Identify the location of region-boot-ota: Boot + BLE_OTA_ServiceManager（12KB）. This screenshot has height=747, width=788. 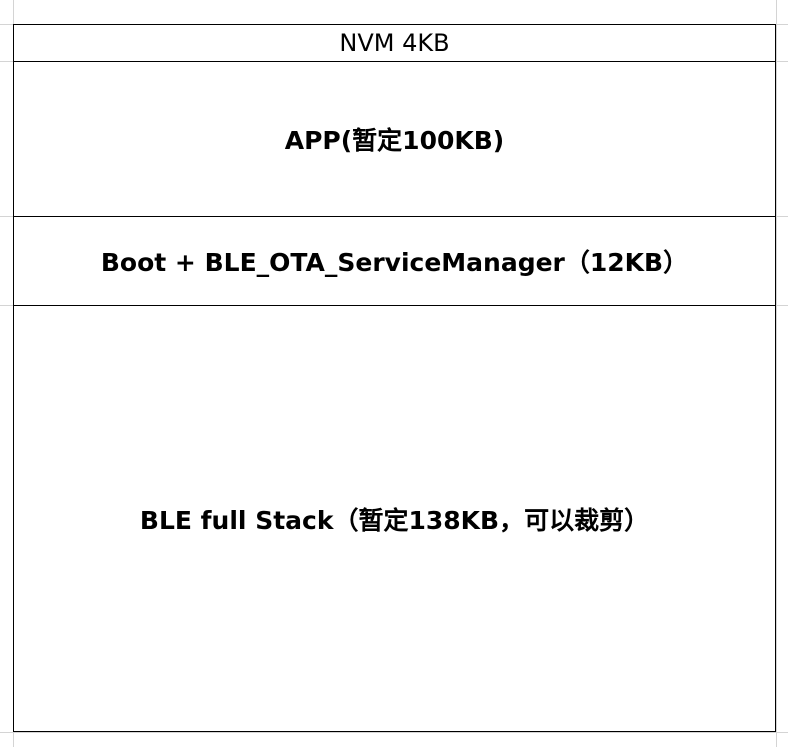
(394, 261).